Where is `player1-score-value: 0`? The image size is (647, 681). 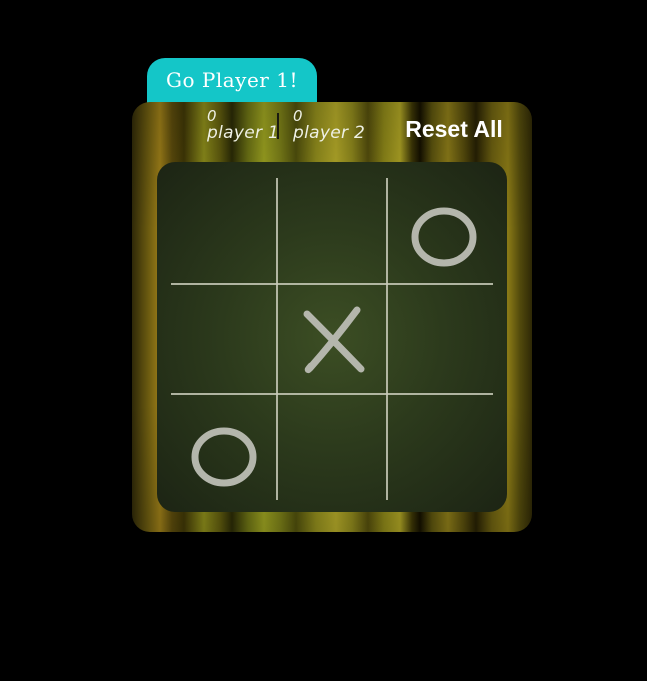 player1-score-value: 0 is located at coordinates (212, 116).